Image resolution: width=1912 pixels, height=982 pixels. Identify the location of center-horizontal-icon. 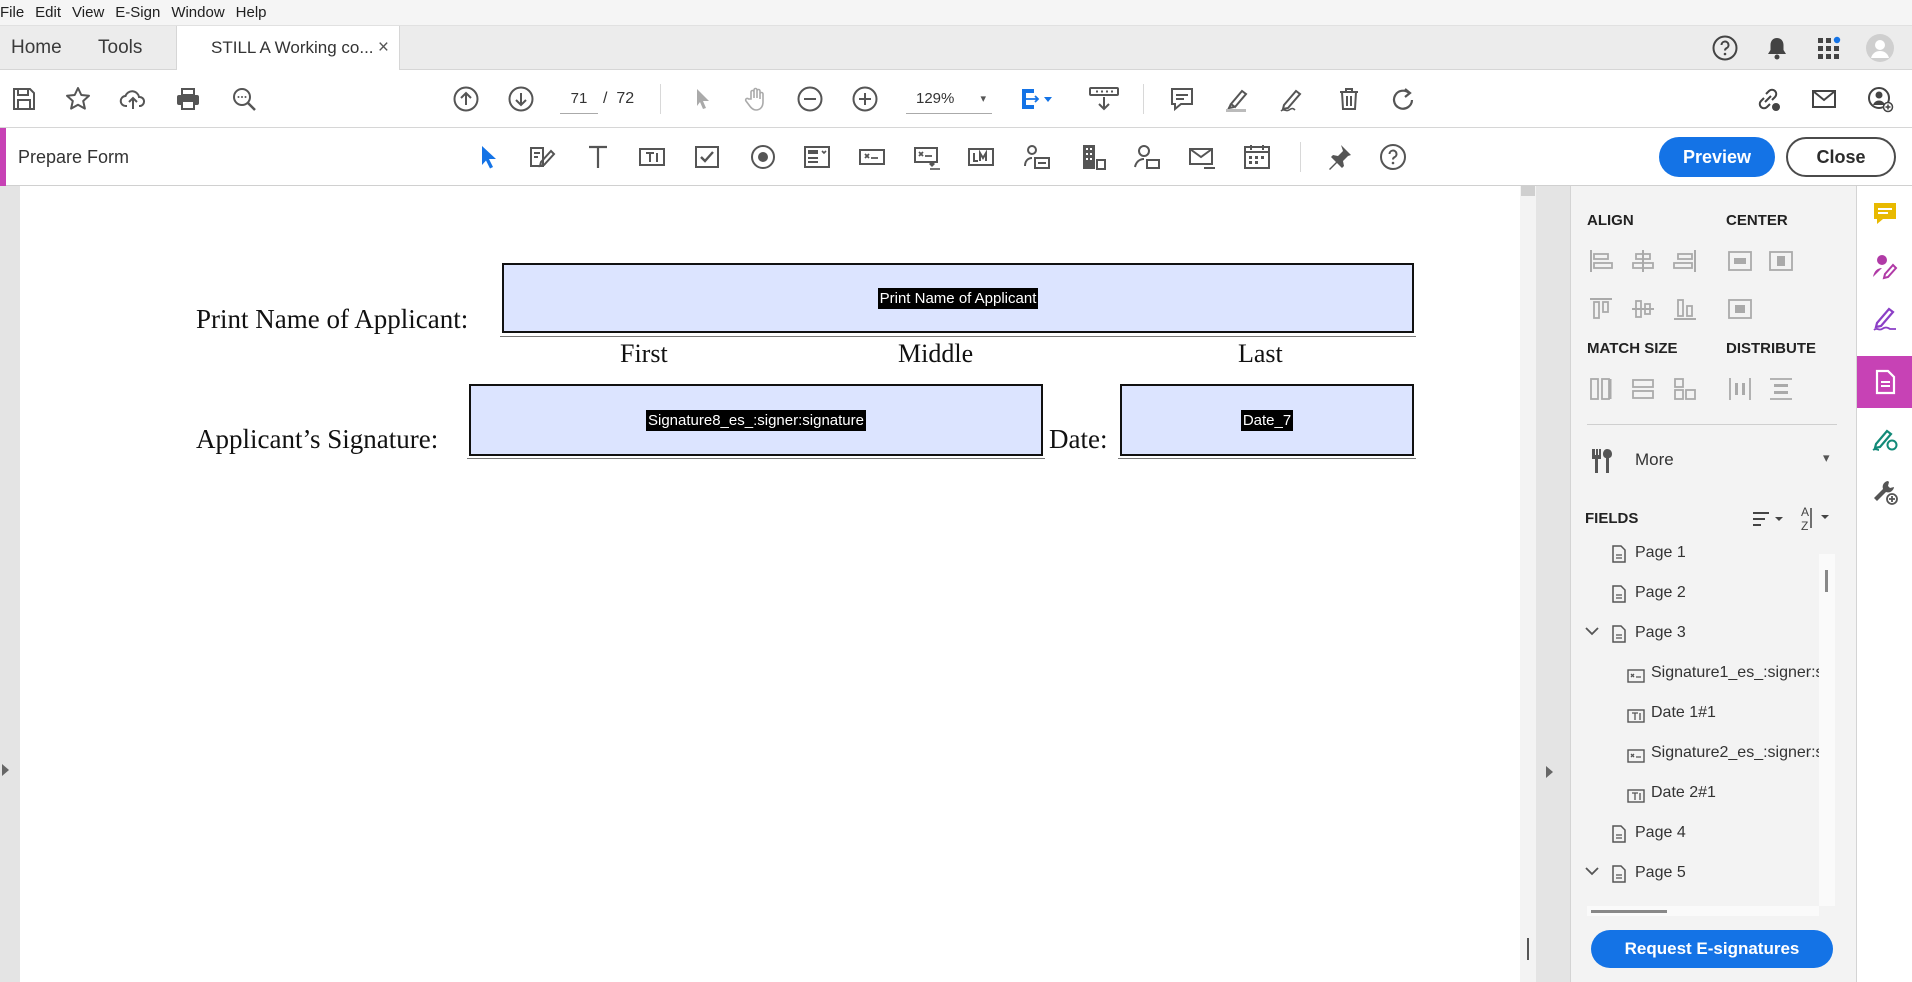
(1740, 261).